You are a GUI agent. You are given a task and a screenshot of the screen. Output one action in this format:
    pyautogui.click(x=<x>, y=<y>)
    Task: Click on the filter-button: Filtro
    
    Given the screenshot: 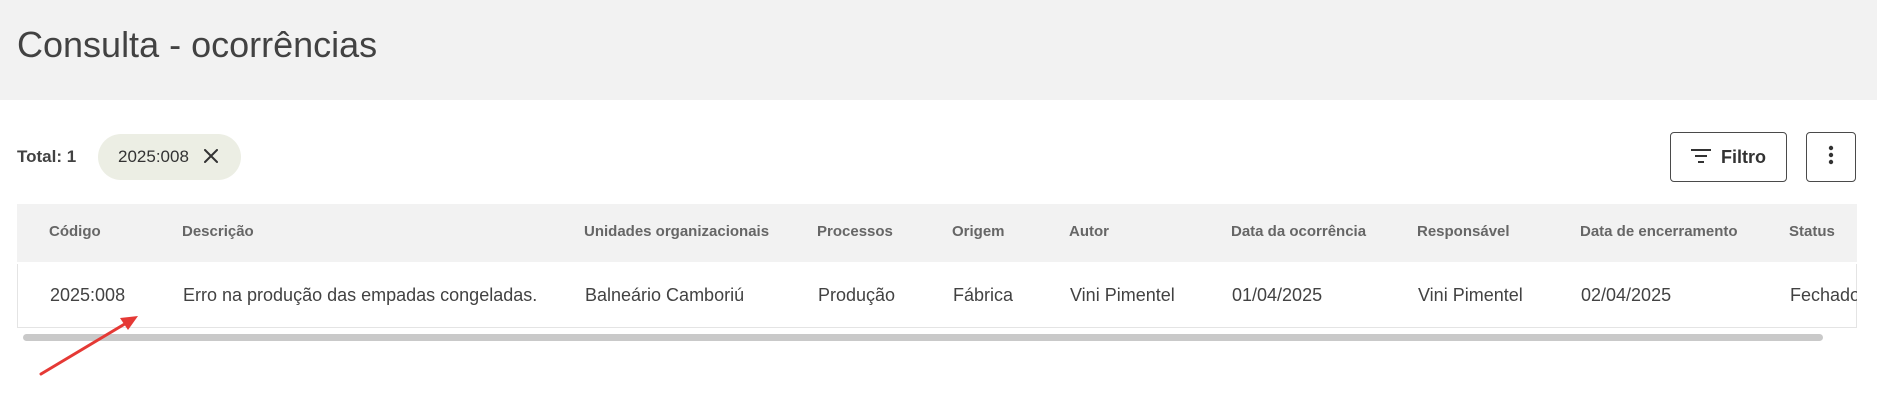 What is the action you would take?
    pyautogui.click(x=1728, y=157)
    